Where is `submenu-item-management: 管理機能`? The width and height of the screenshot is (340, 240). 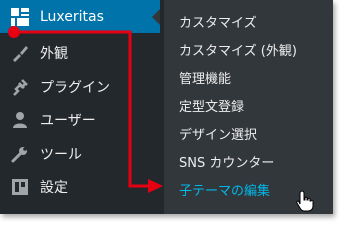 submenu-item-management: 管理機能 is located at coordinates (205, 77).